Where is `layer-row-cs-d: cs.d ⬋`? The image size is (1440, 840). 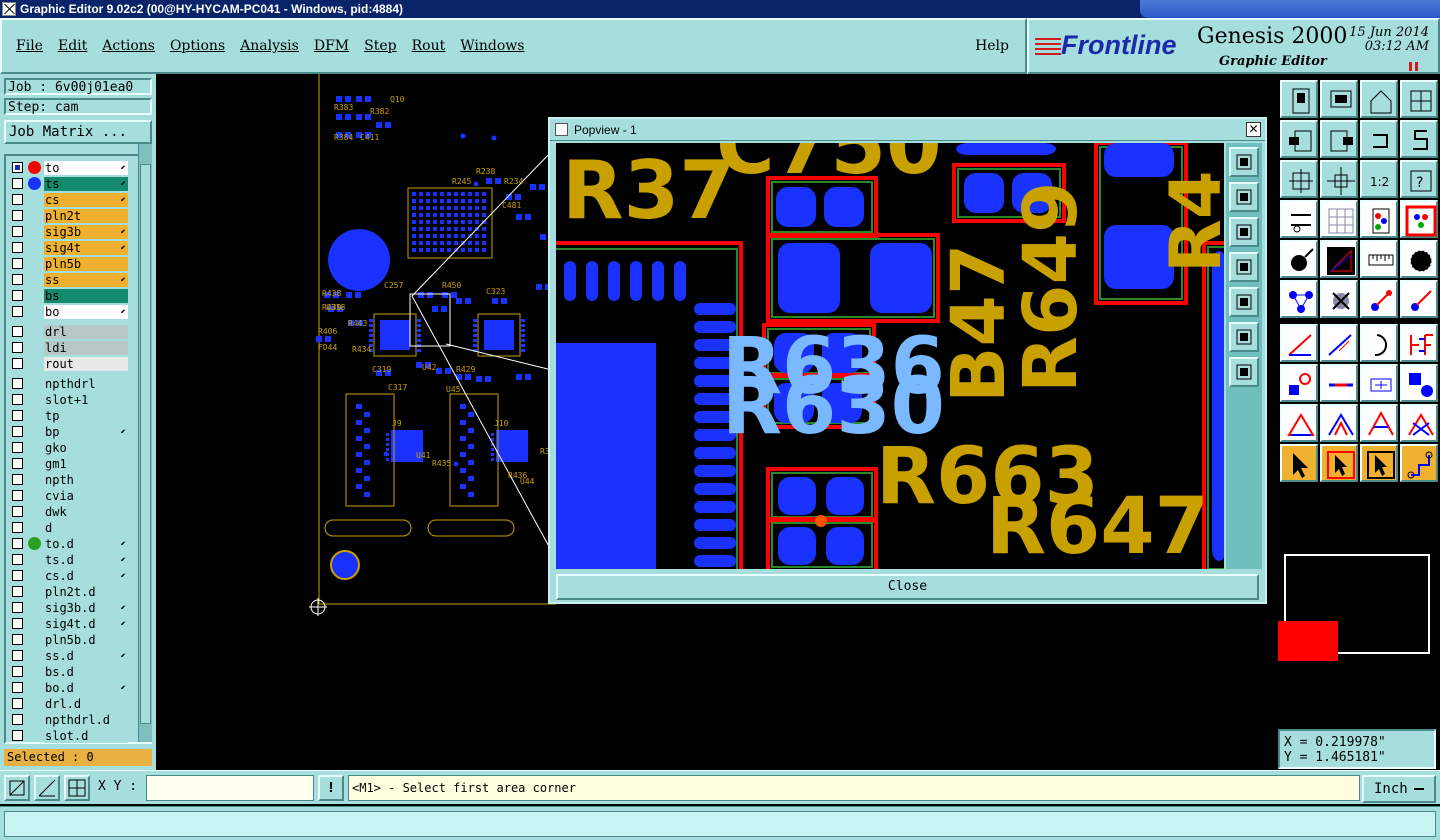 layer-row-cs-d: cs.d ⬋ is located at coordinates (68, 575).